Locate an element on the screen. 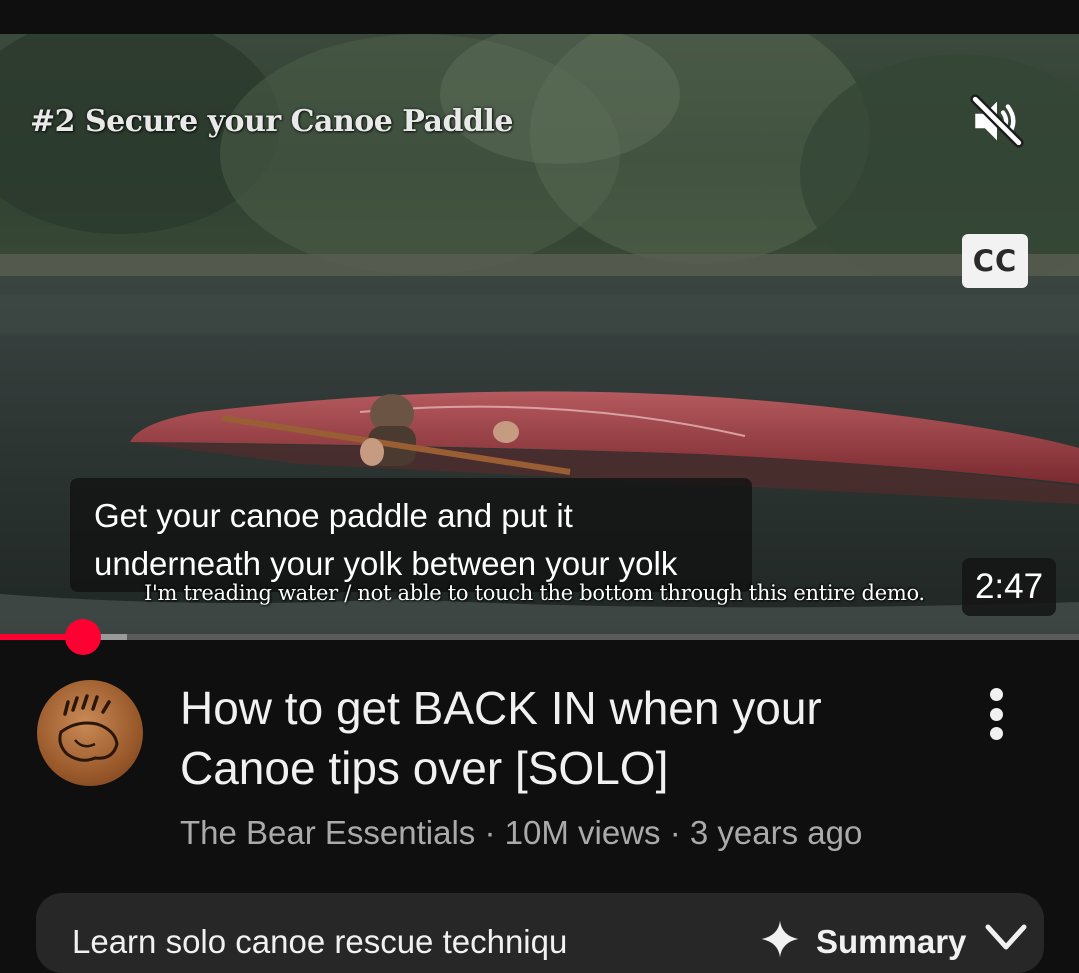 This screenshot has width=1079, height=973. summary-label: Summary is located at coordinates (891, 941).